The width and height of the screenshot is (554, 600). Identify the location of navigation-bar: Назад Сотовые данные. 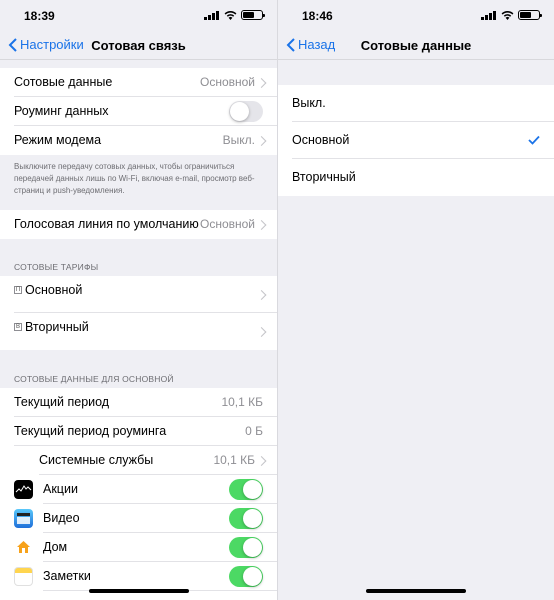
(416, 45).